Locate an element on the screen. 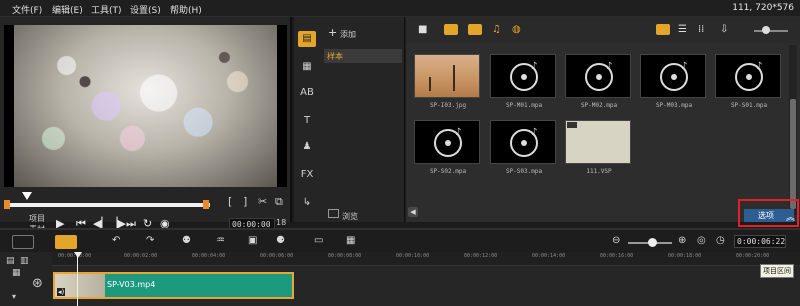  menu-help: 帮助(H) is located at coordinates (186, 9).